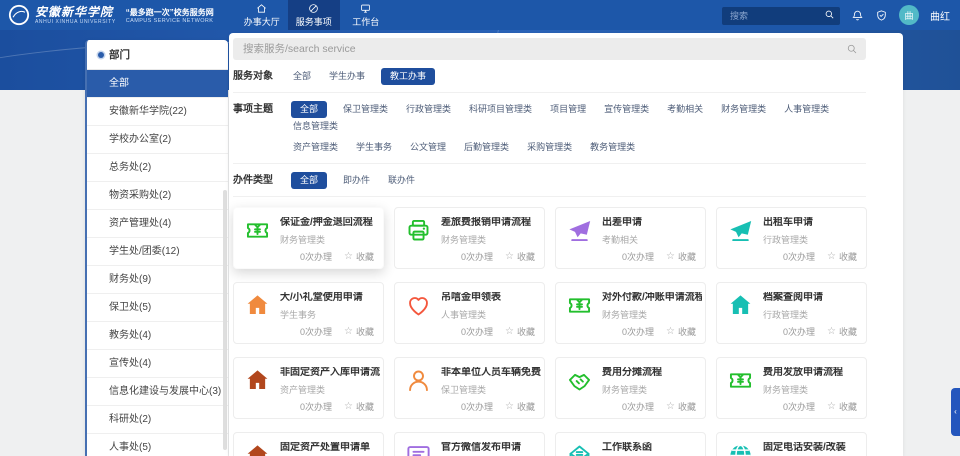  Describe the element at coordinates (418, 230) in the screenshot. I see `printer-icon` at that location.